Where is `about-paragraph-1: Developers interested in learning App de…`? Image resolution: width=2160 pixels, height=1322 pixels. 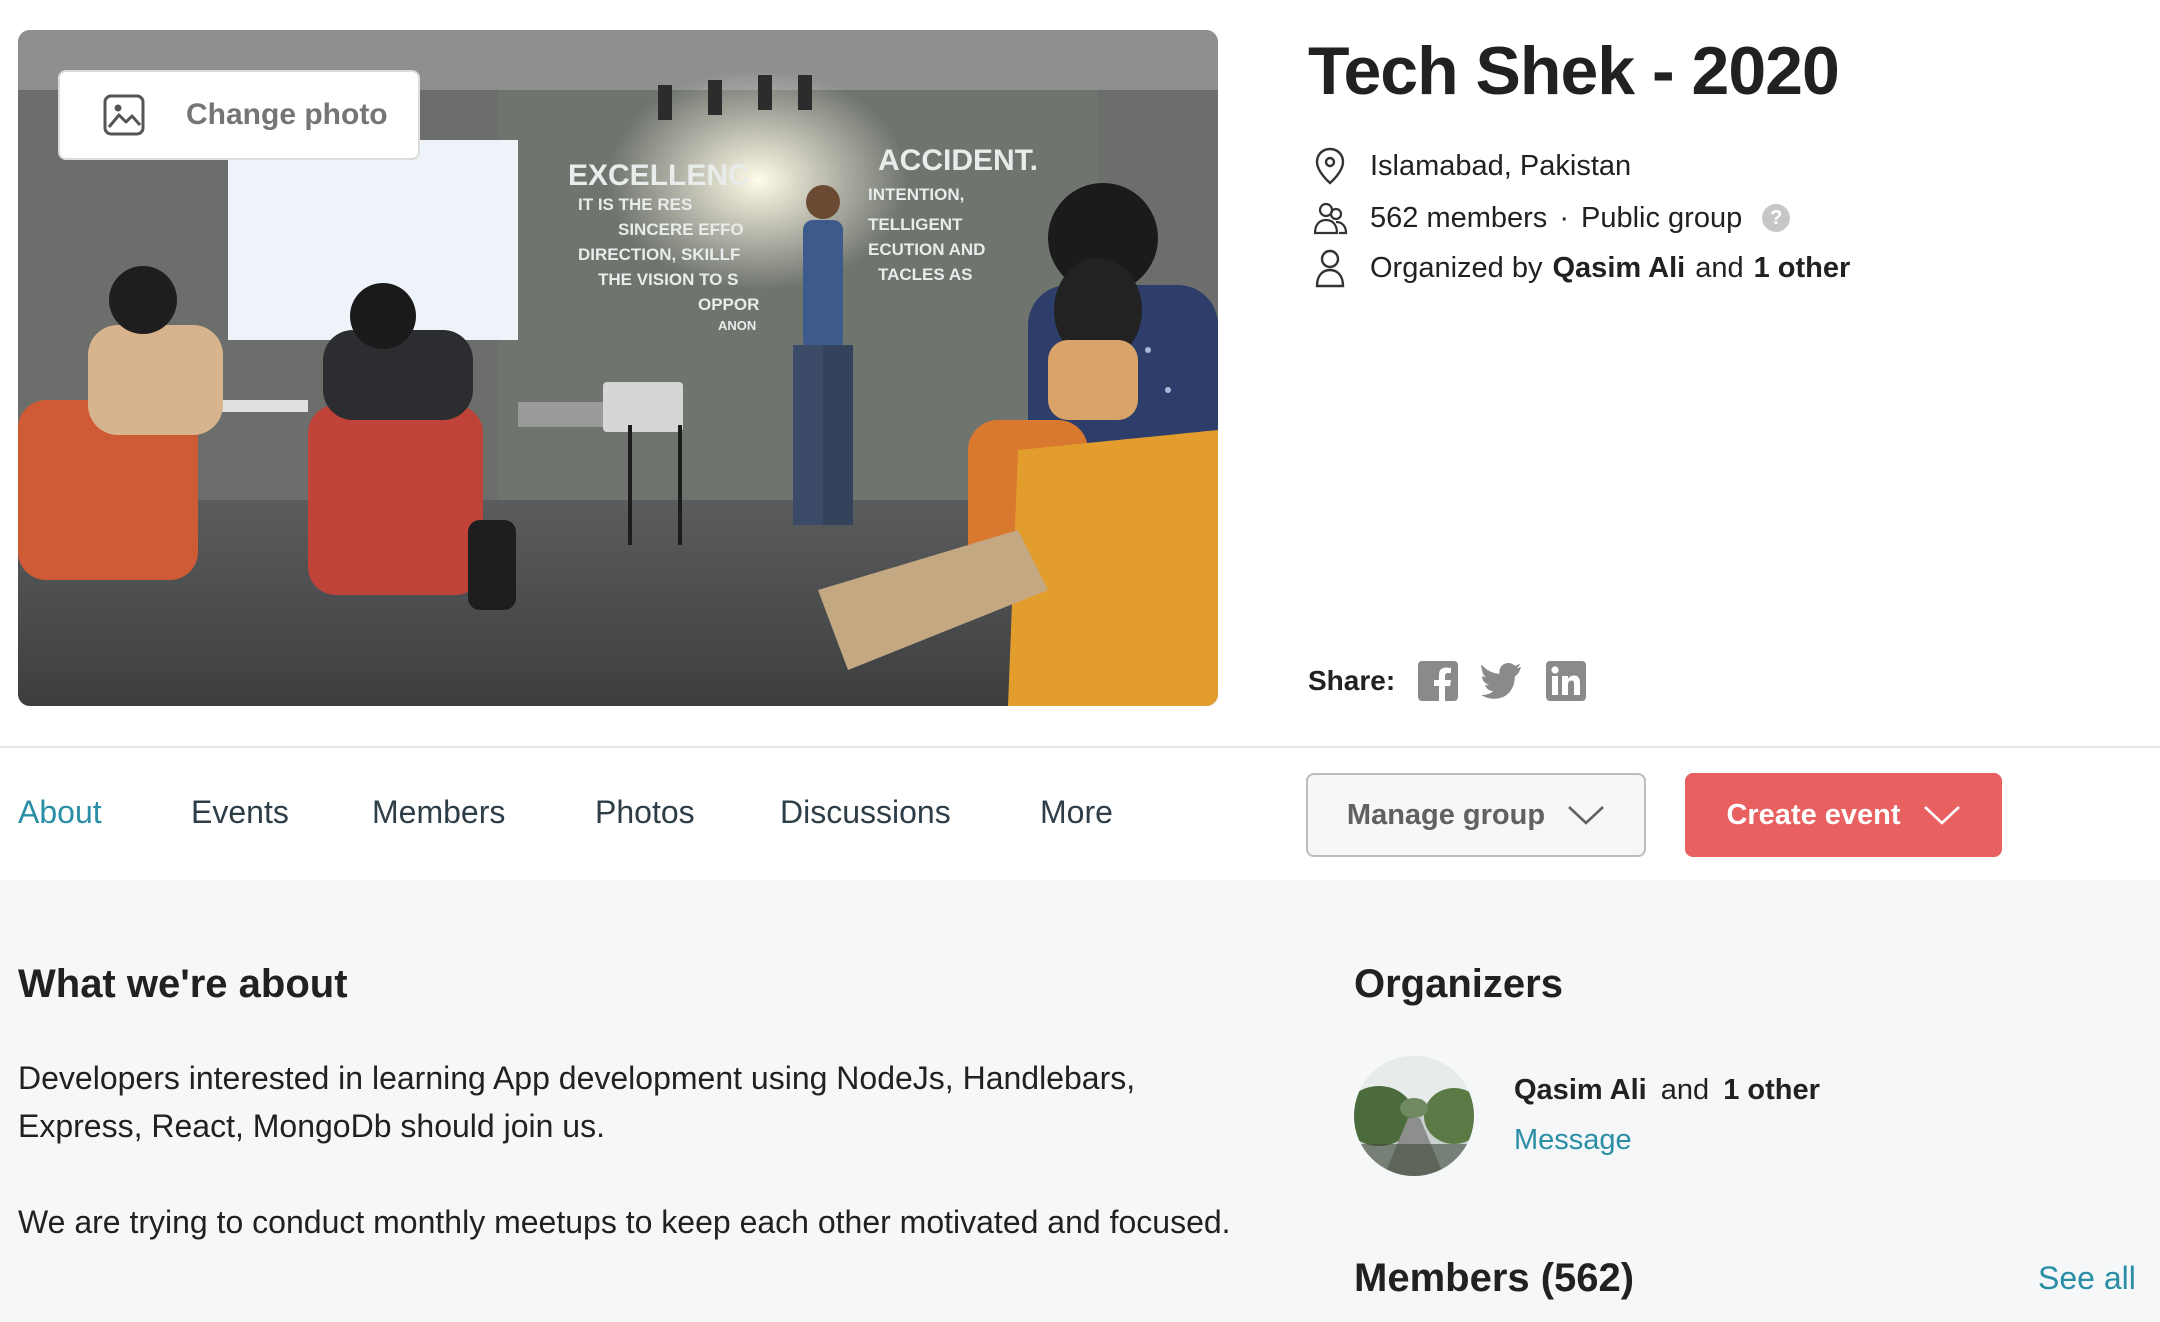
about-paragraph-1: Developers interested in learning App de… is located at coordinates (577, 1102).